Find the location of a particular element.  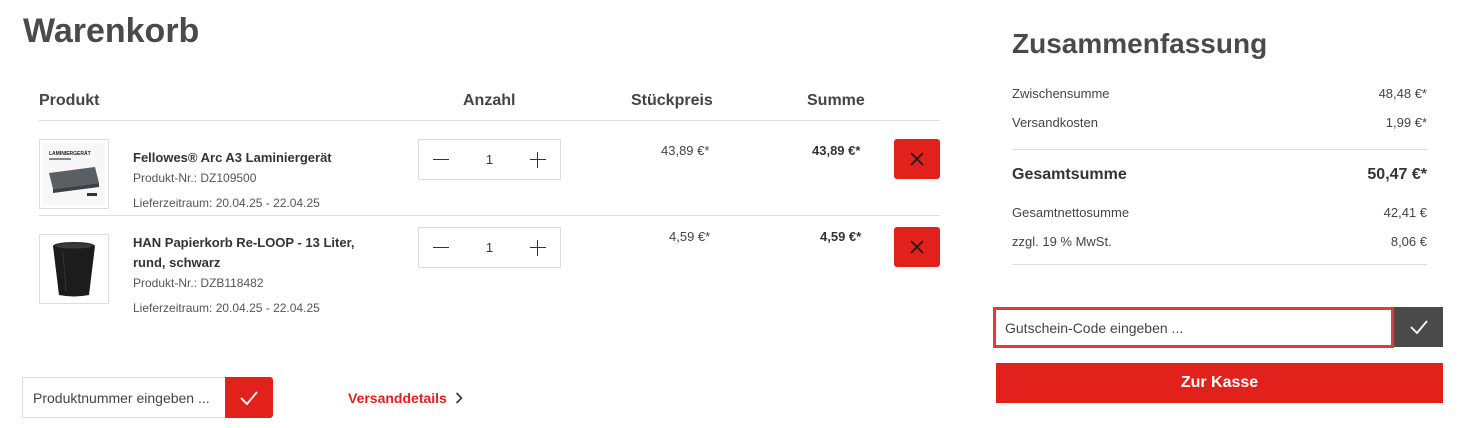

net-total-label: Gesamtnettosumme is located at coordinates (1071, 212).